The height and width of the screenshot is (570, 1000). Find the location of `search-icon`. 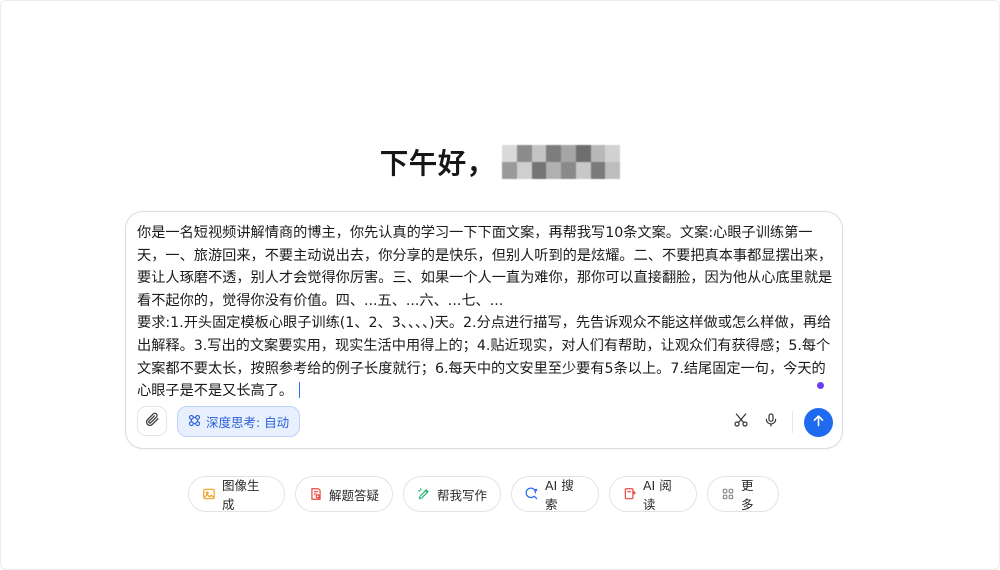

search-icon is located at coordinates (532, 494).